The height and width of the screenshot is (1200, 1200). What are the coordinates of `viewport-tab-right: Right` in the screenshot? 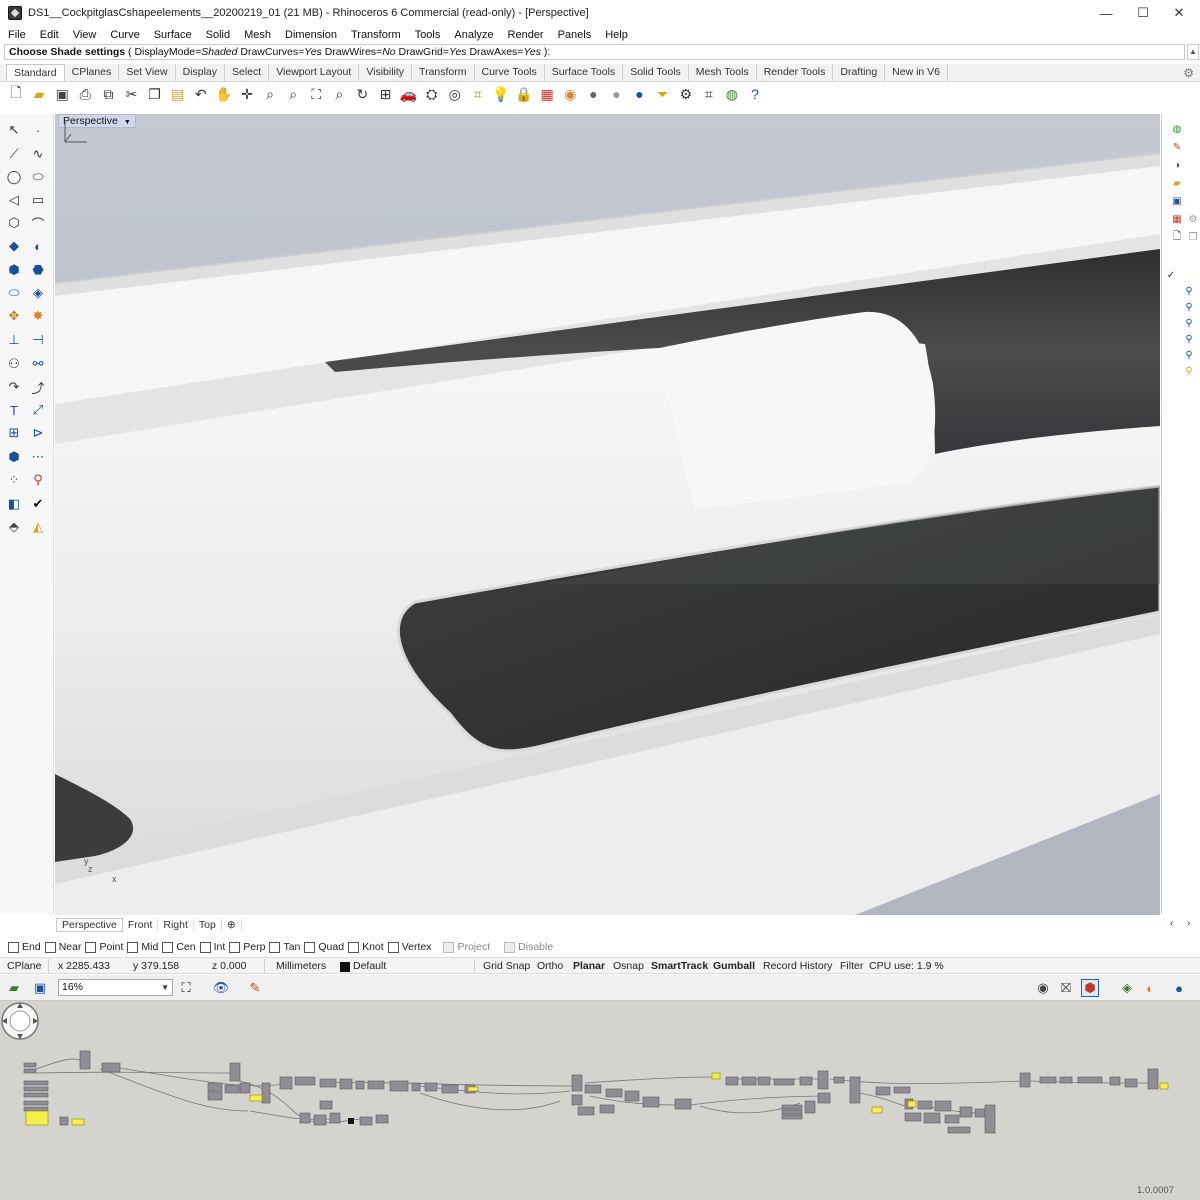 It's located at (176, 925).